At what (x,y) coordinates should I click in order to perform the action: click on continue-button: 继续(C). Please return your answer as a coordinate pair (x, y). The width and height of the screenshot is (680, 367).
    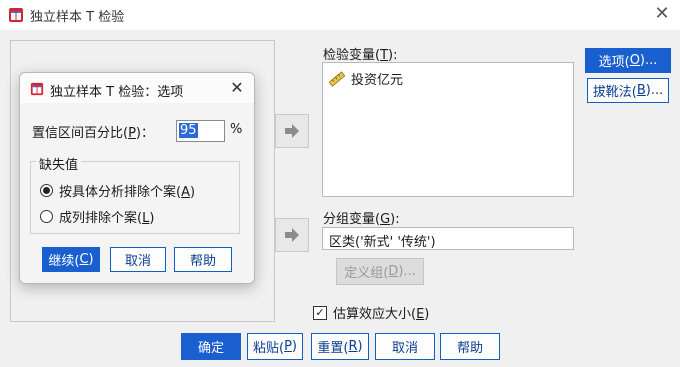
    Looking at the image, I should click on (71, 259).